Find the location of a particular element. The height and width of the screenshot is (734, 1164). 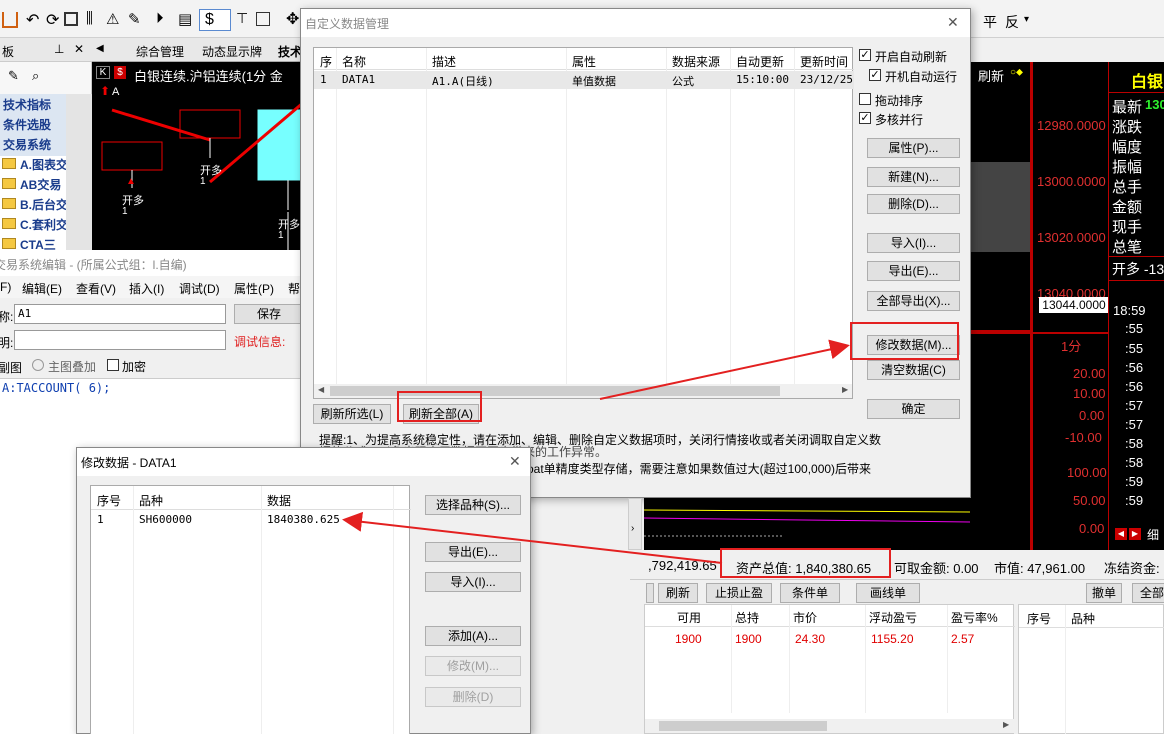

subchart-option: 副图 is located at coordinates (11, 367).